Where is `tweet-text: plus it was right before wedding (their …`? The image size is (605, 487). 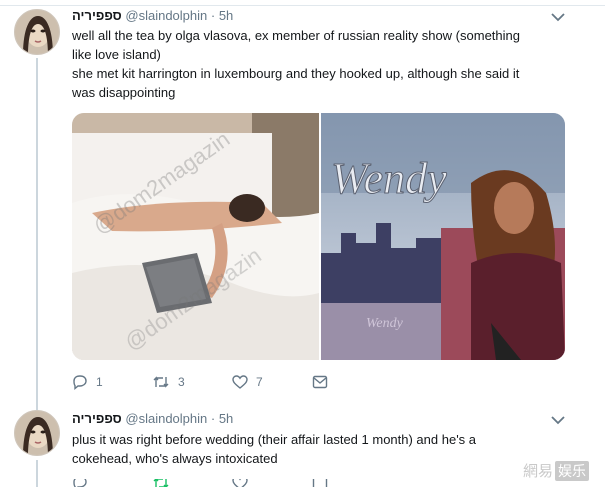 tweet-text: plus it was right before wedding (their … is located at coordinates (322, 449).